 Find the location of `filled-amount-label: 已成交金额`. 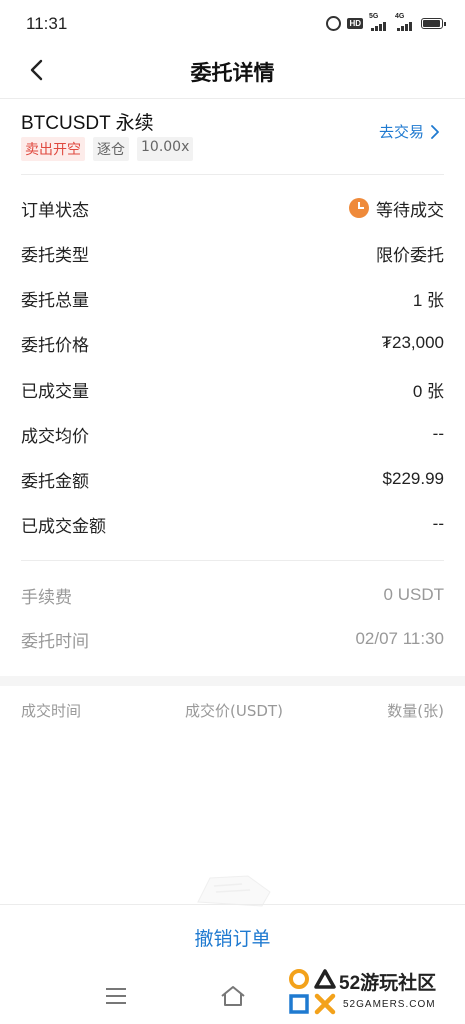

filled-amount-label: 已成交金额 is located at coordinates (63, 526).